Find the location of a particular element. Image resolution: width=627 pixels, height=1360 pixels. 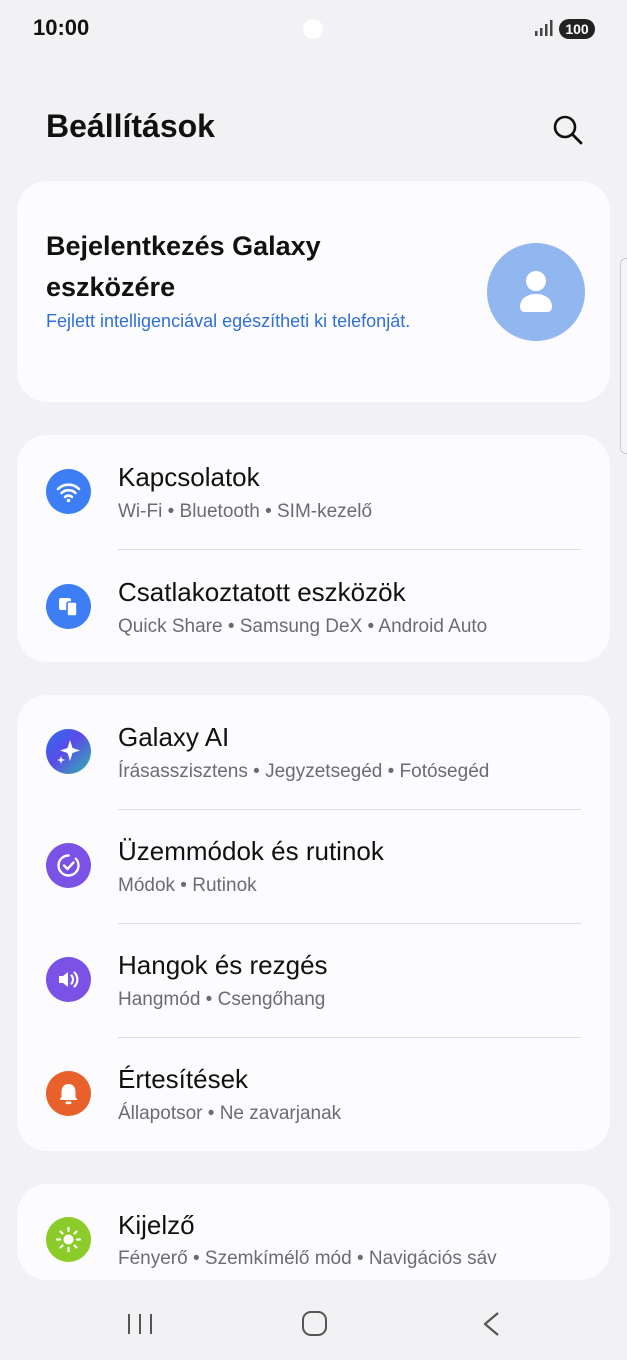

wifi-icon is located at coordinates (68, 491).